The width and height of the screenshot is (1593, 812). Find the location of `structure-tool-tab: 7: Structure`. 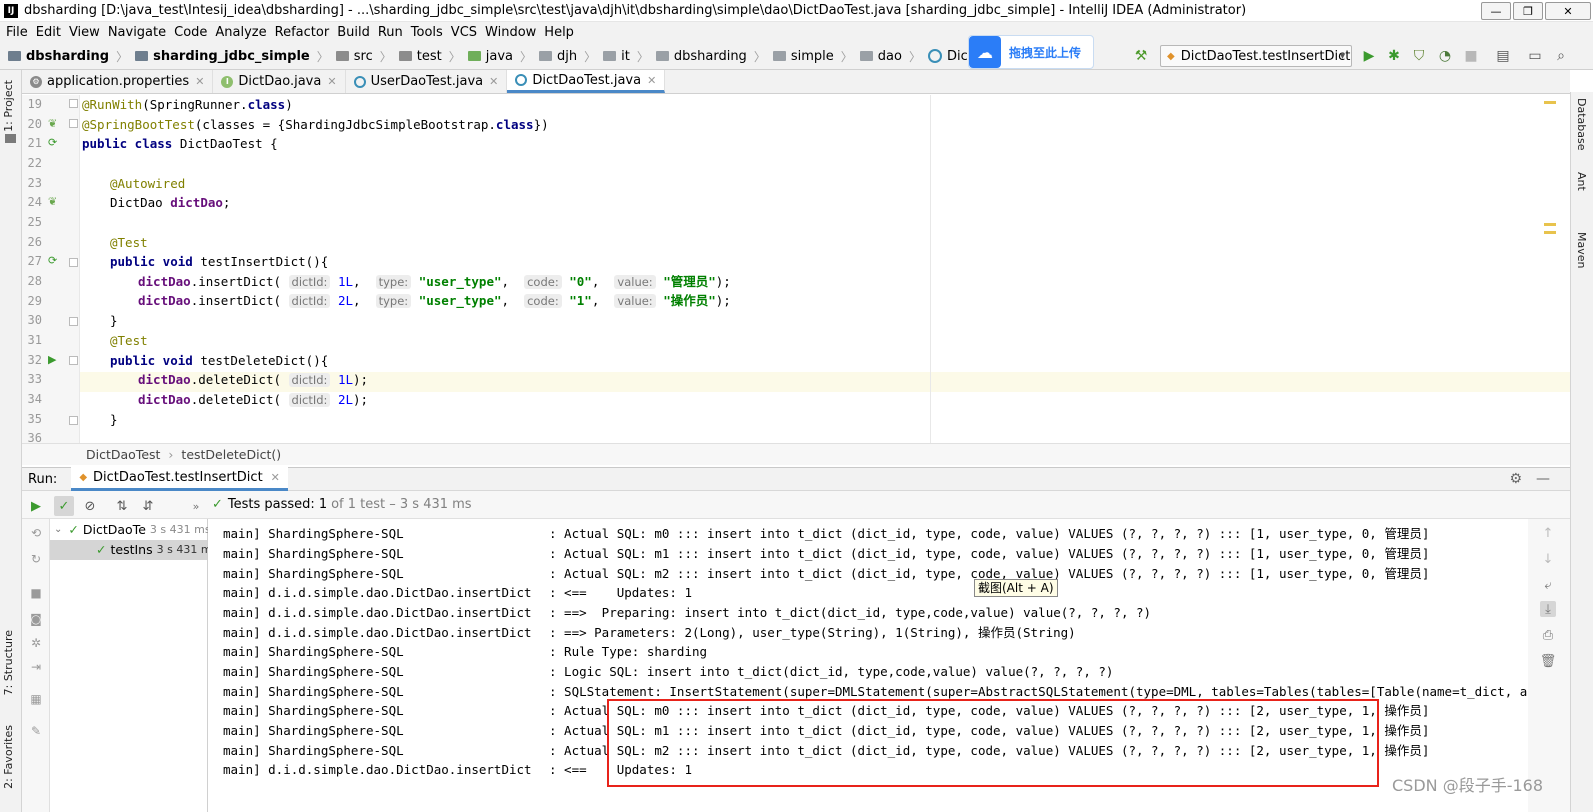

structure-tool-tab: 7: Structure is located at coordinates (8, 662).